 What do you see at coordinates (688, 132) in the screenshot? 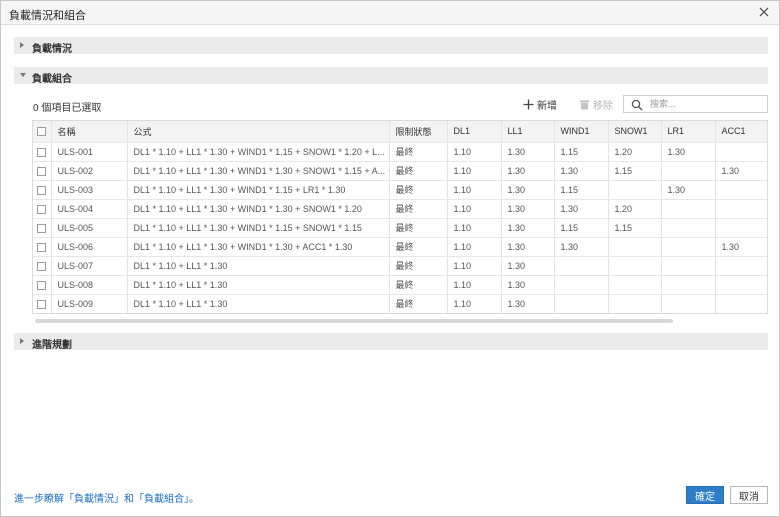
I see `column-header: LR1` at bounding box center [688, 132].